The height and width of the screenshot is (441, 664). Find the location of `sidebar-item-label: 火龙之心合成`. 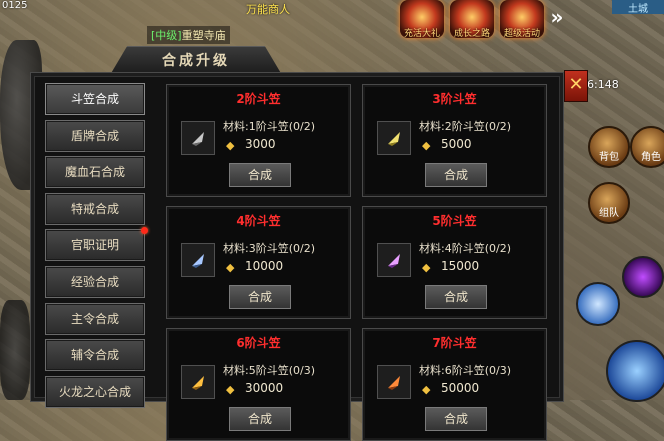

sidebar-item-label: 火龙之心合成 is located at coordinates (94, 391).